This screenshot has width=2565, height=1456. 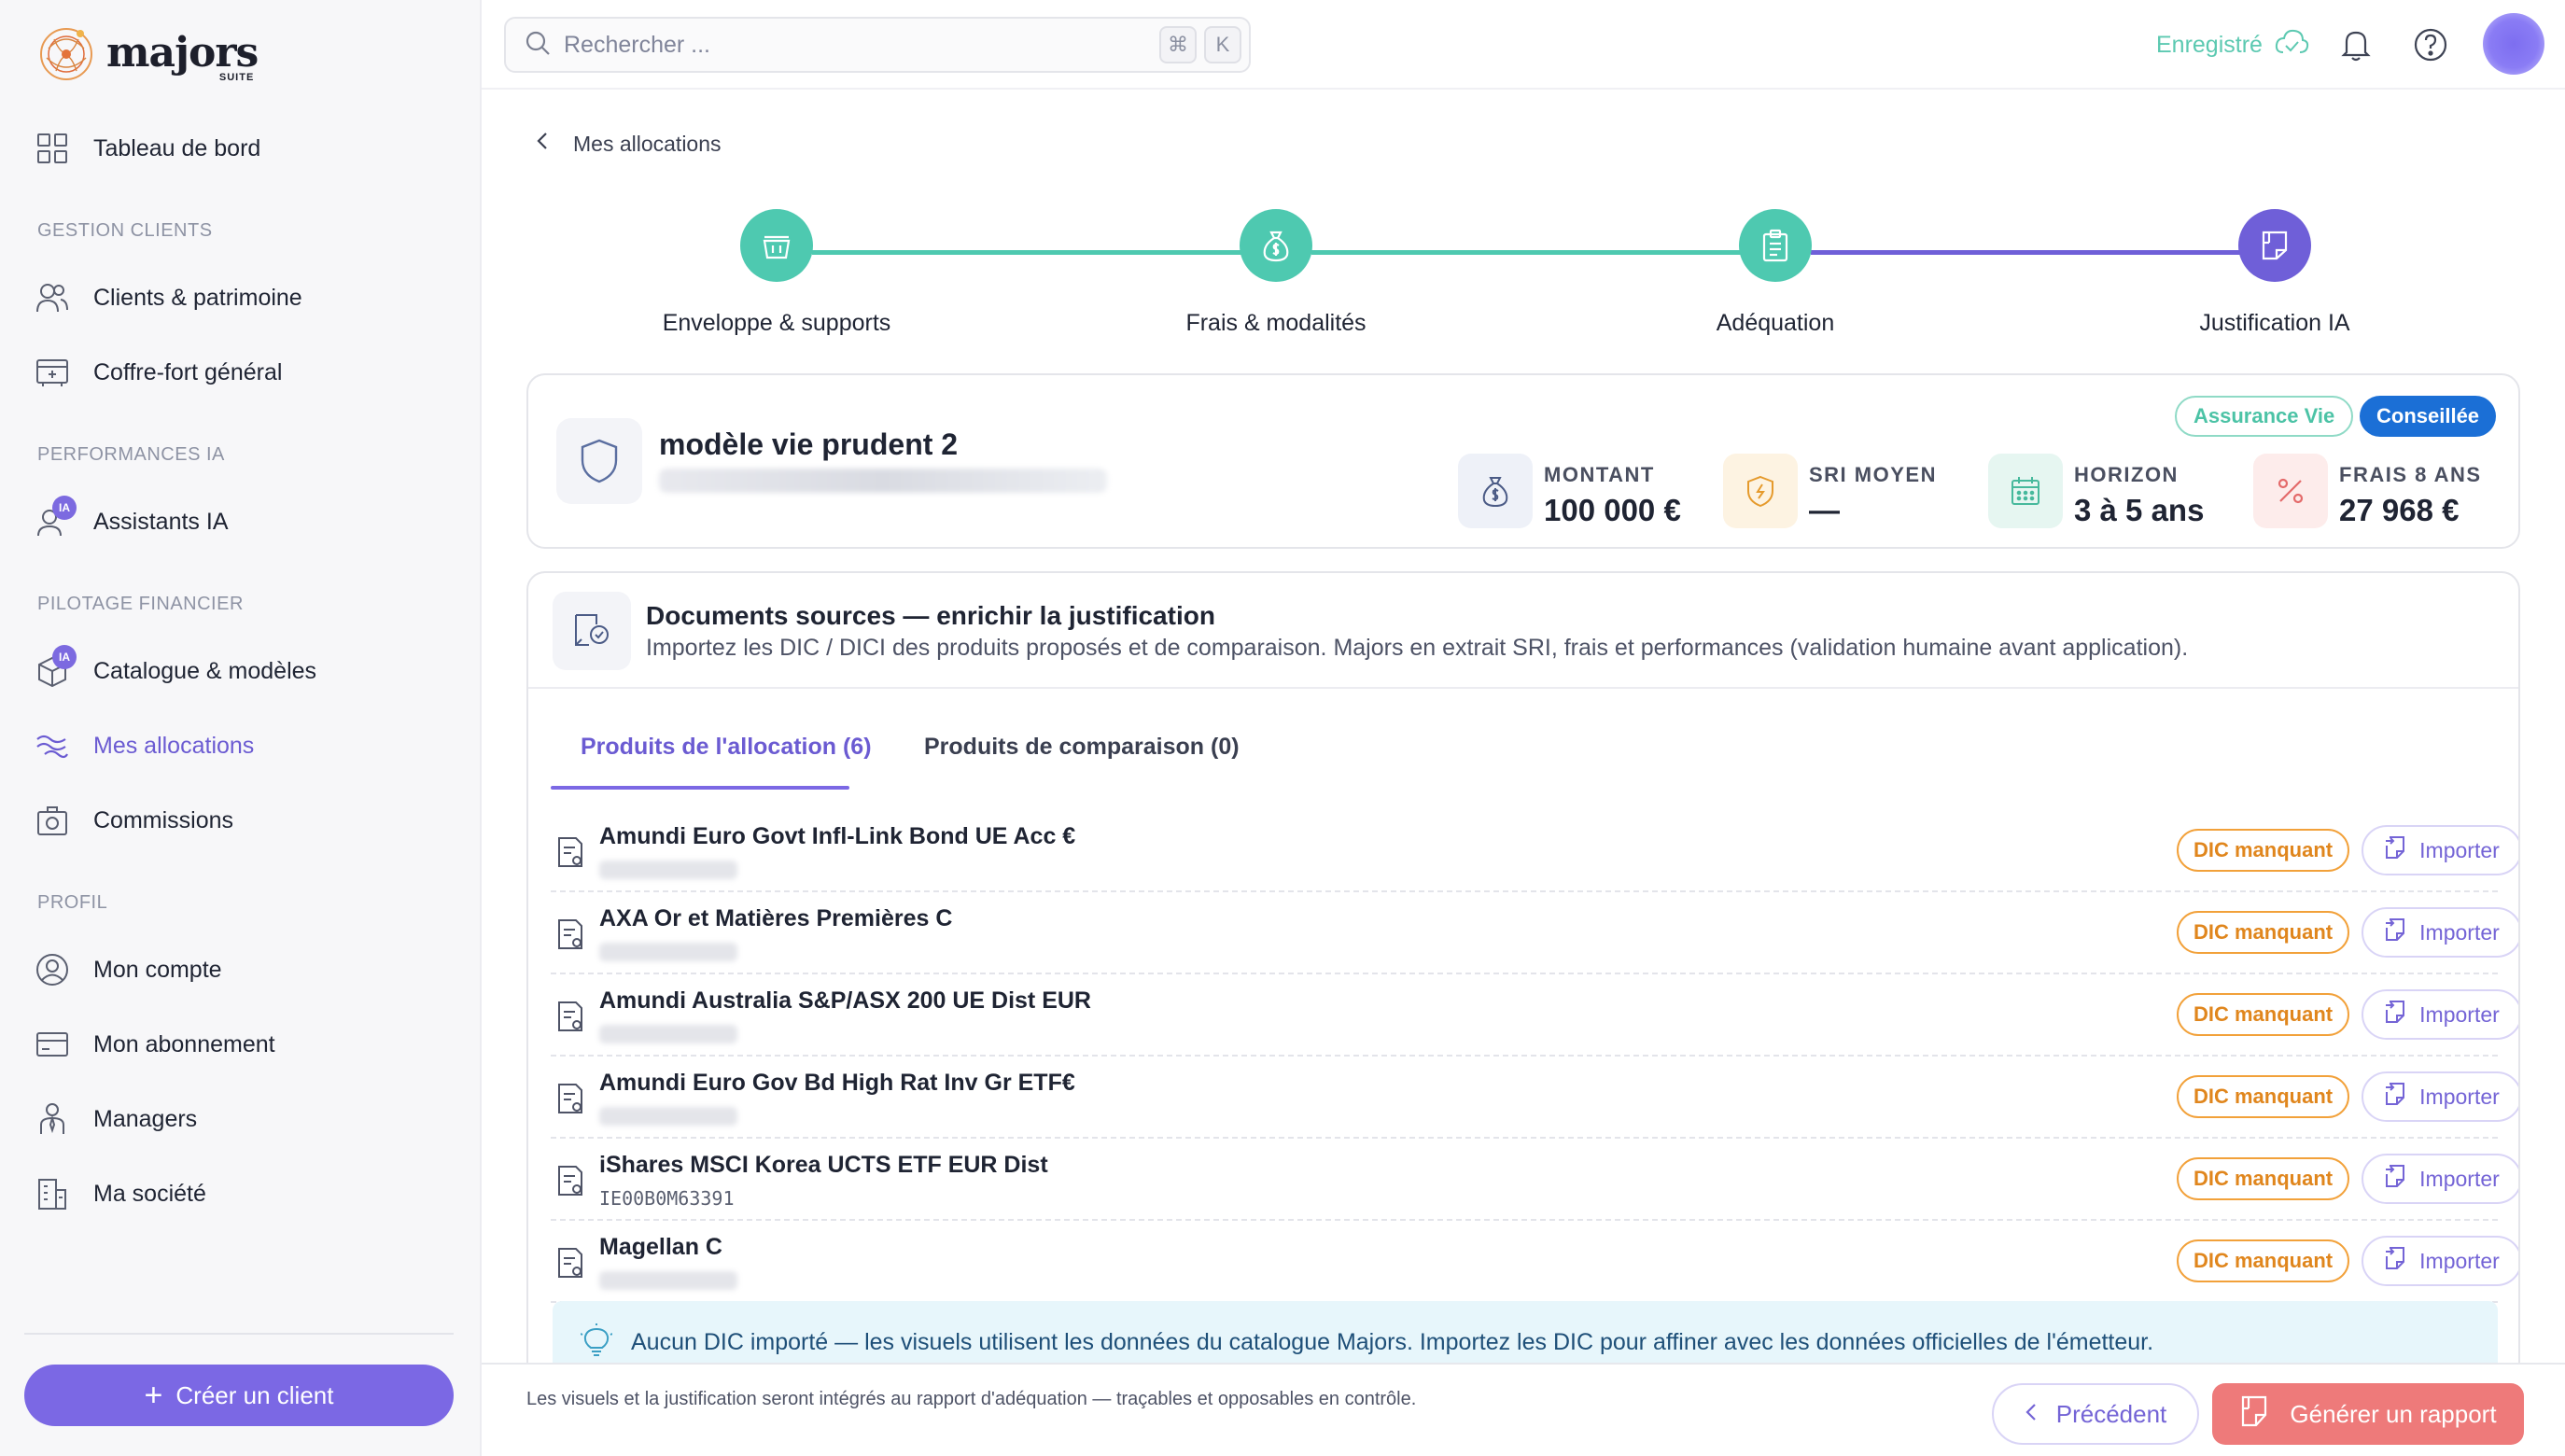 What do you see at coordinates (53, 820) in the screenshot?
I see `commission-icon` at bounding box center [53, 820].